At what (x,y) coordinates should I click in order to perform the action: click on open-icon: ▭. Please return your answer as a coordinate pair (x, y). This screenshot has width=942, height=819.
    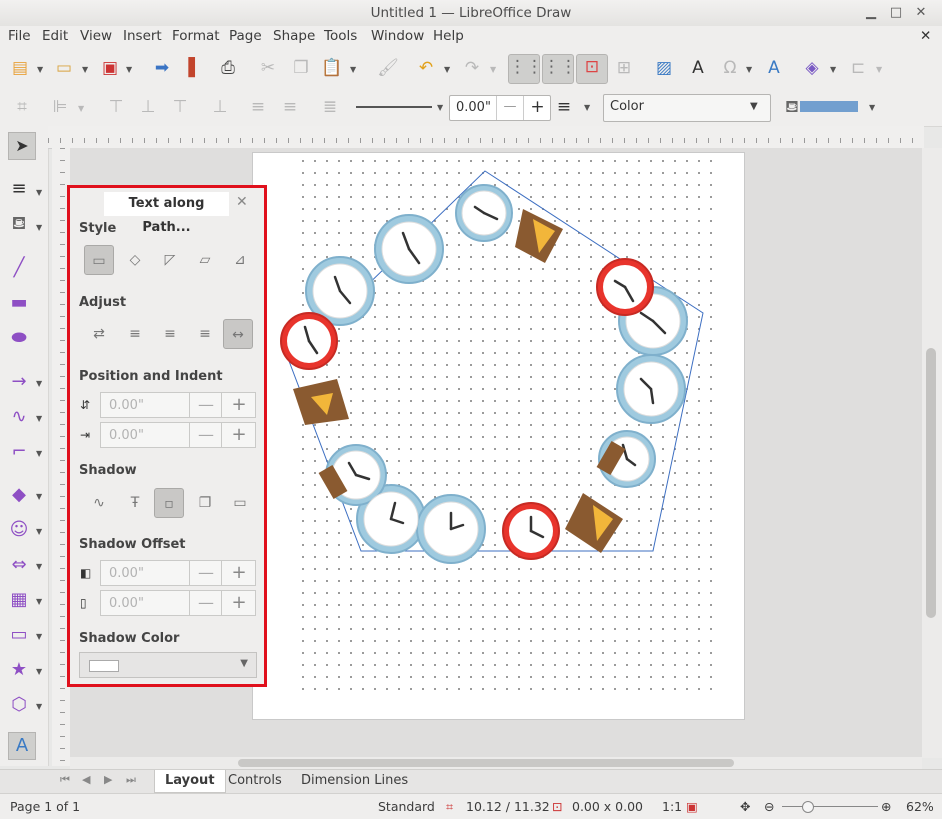
    Looking at the image, I should click on (64, 68).